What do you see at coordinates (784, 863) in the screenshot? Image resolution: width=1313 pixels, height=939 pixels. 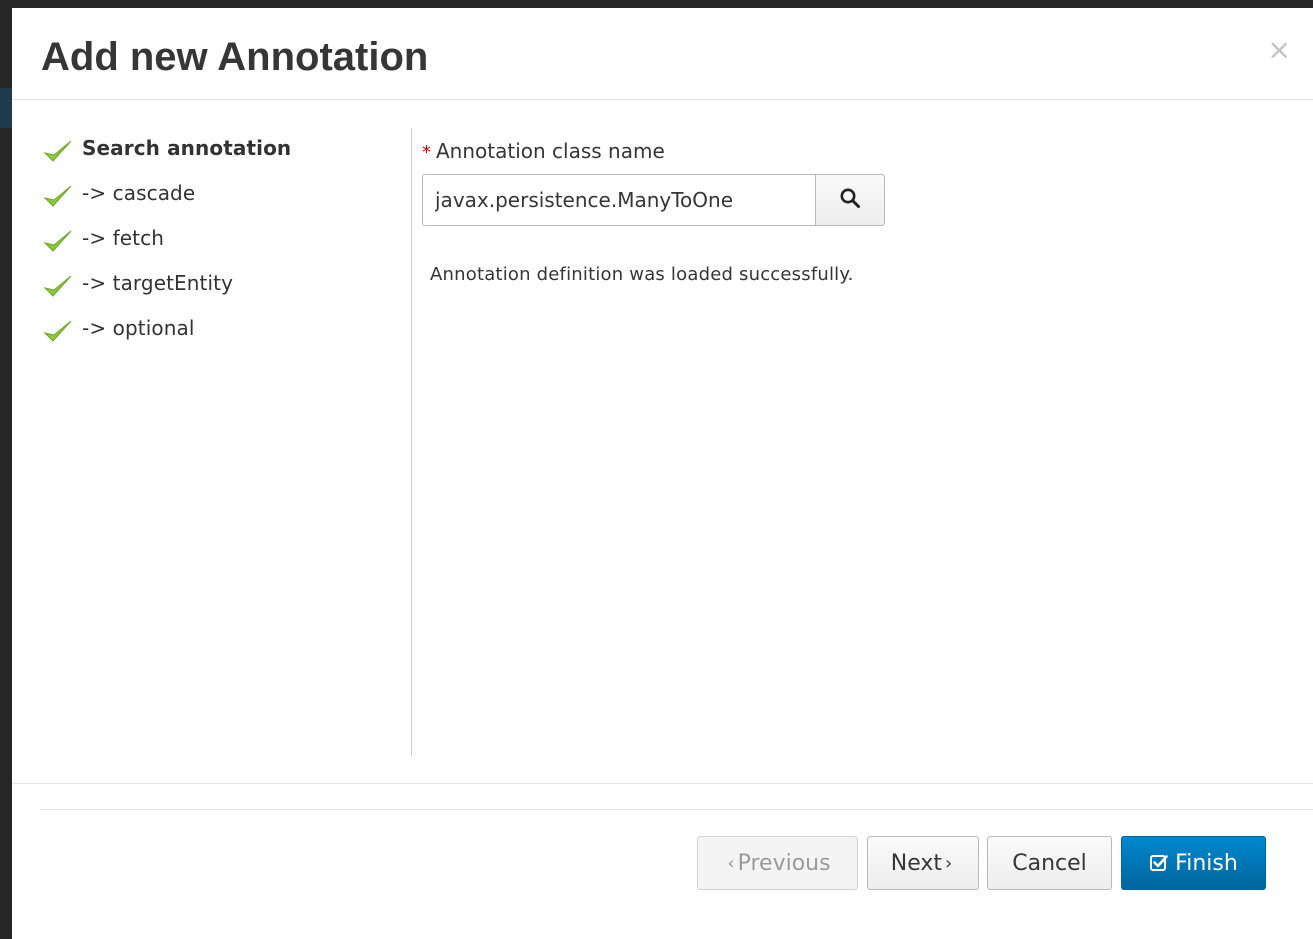 I see `previous-button-label: Previous` at bounding box center [784, 863].